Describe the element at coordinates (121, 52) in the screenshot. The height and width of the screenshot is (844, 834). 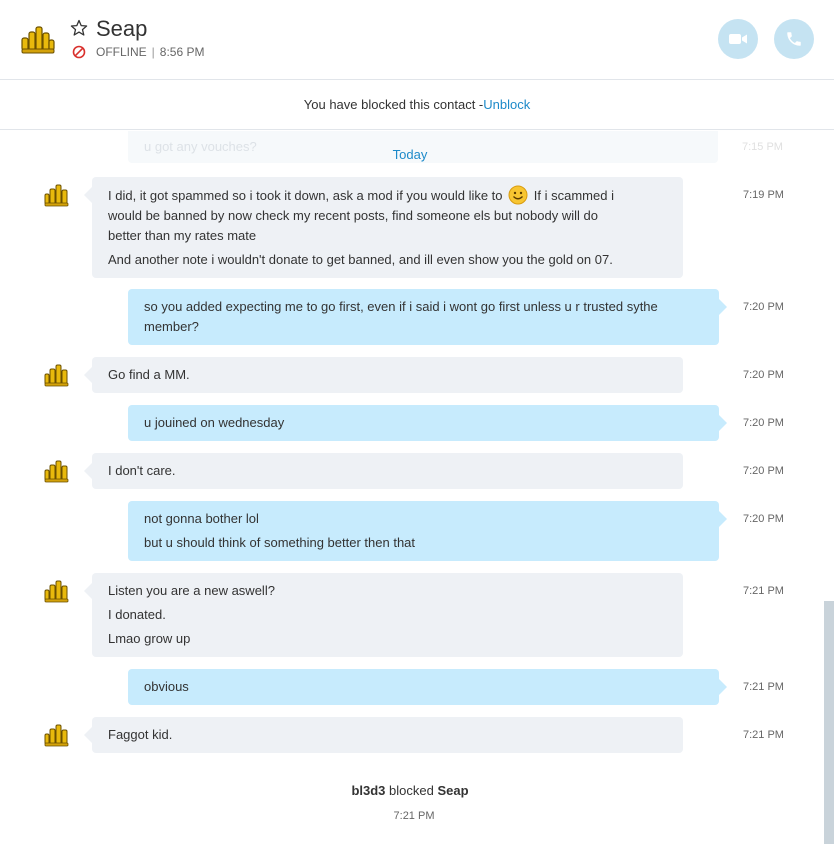
I see `status-text: OFFLINE` at that location.